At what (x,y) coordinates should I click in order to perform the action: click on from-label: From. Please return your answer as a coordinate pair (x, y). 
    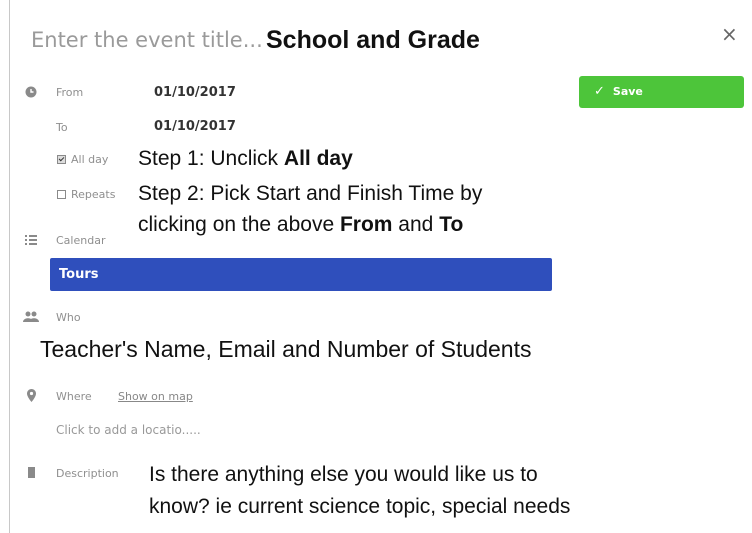
    Looking at the image, I should click on (70, 92).